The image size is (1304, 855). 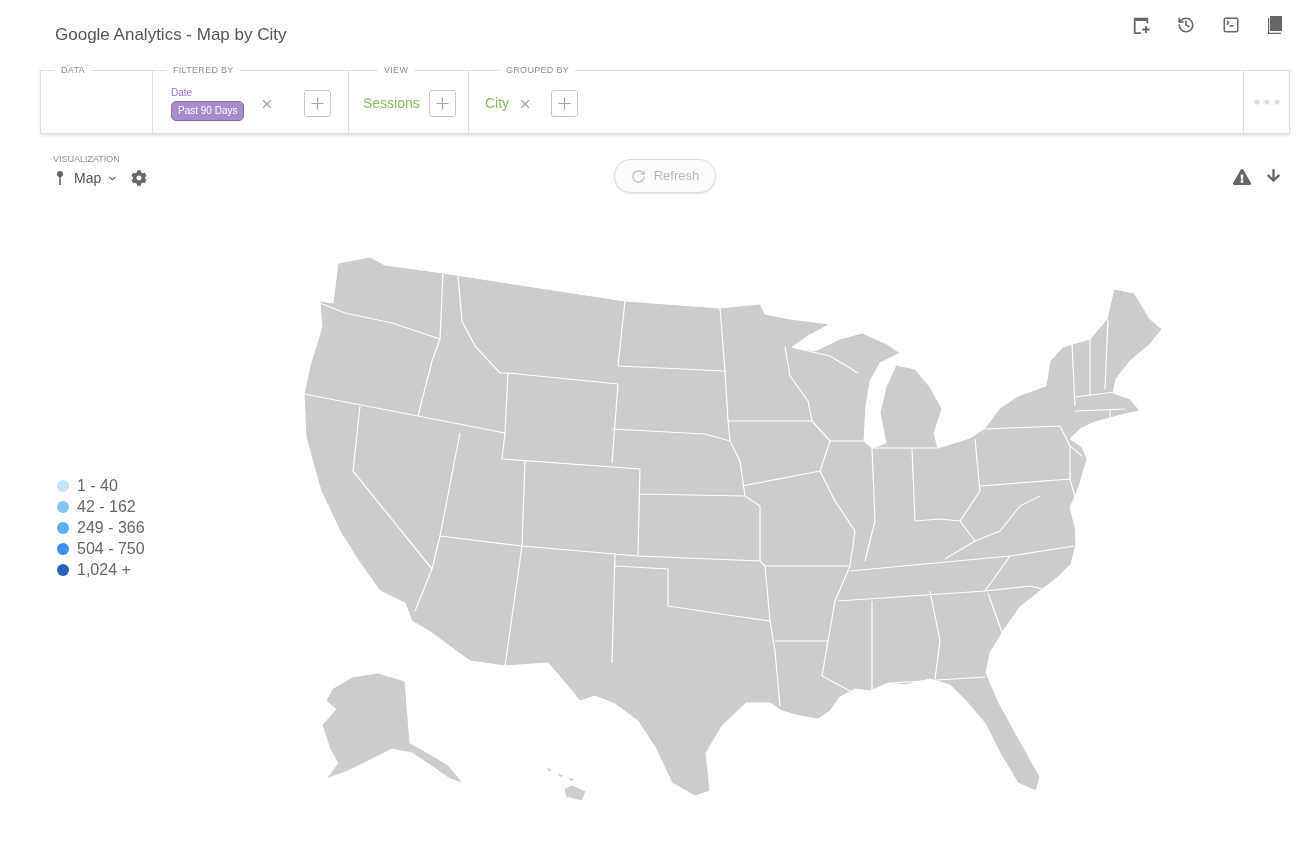 What do you see at coordinates (497, 103) in the screenshot?
I see `field-name: City` at bounding box center [497, 103].